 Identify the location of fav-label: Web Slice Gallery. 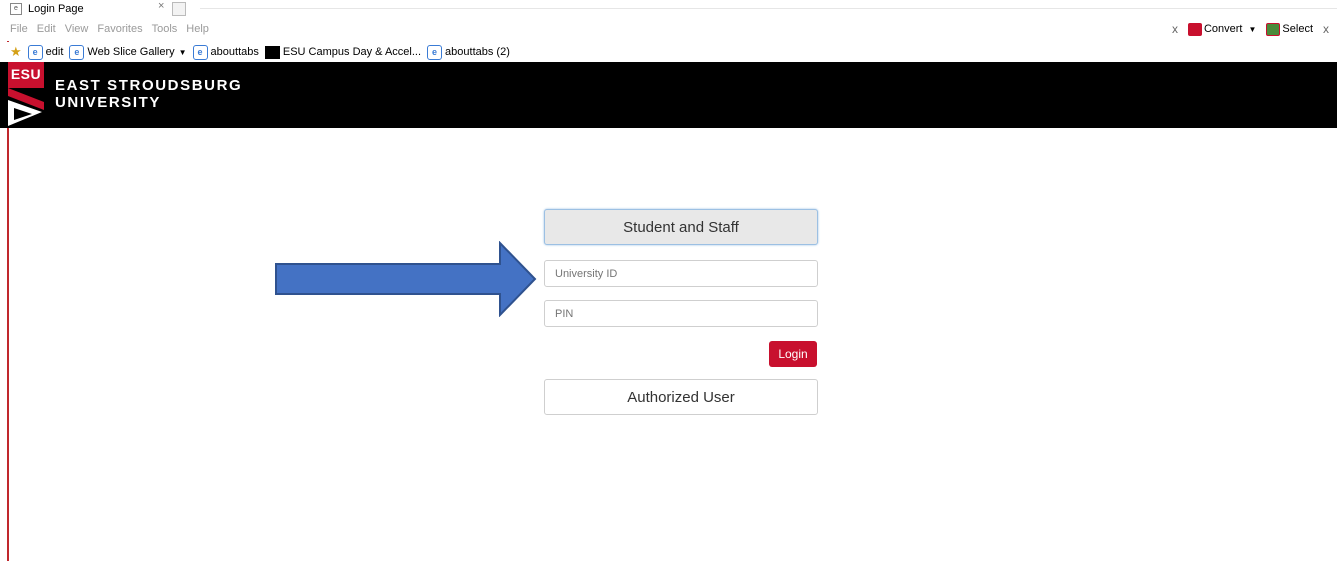
(131, 52).